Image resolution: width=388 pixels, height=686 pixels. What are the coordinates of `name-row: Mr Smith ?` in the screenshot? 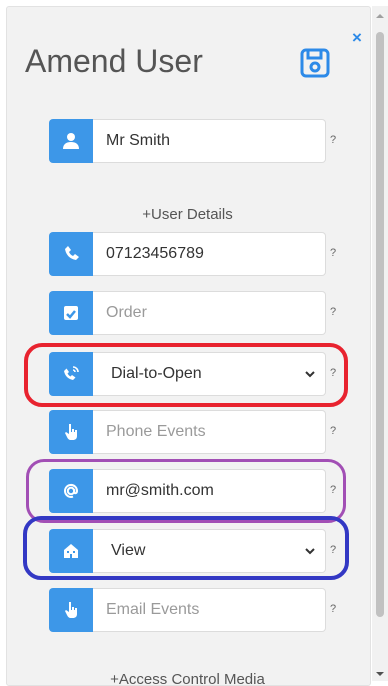 It's located at (192, 141).